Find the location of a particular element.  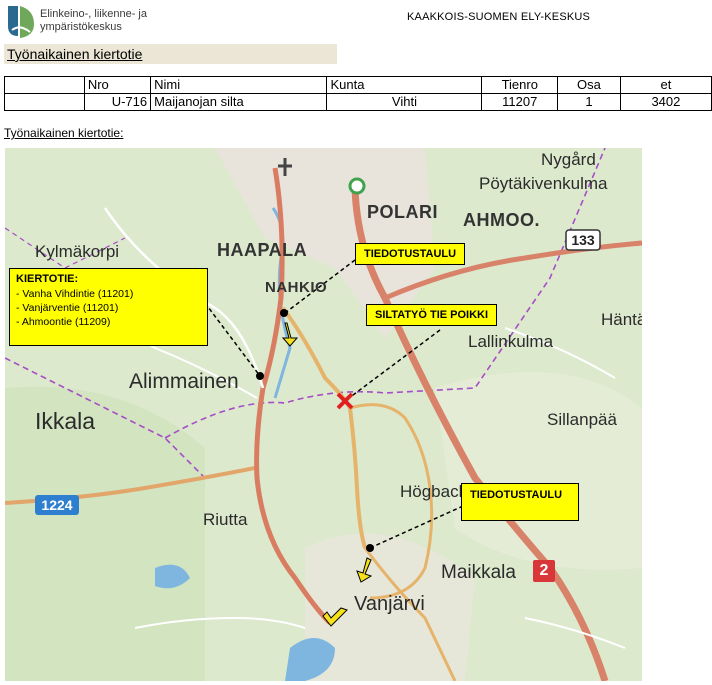

col-header-kunta: Kunta is located at coordinates (404, 85).